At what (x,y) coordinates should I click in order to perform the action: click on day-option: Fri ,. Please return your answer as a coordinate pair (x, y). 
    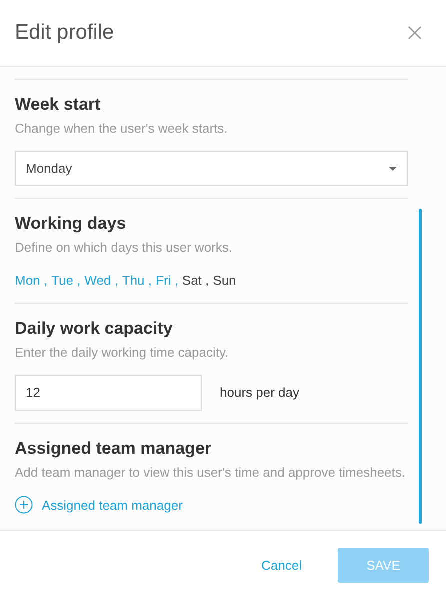
    Looking at the image, I should click on (167, 280).